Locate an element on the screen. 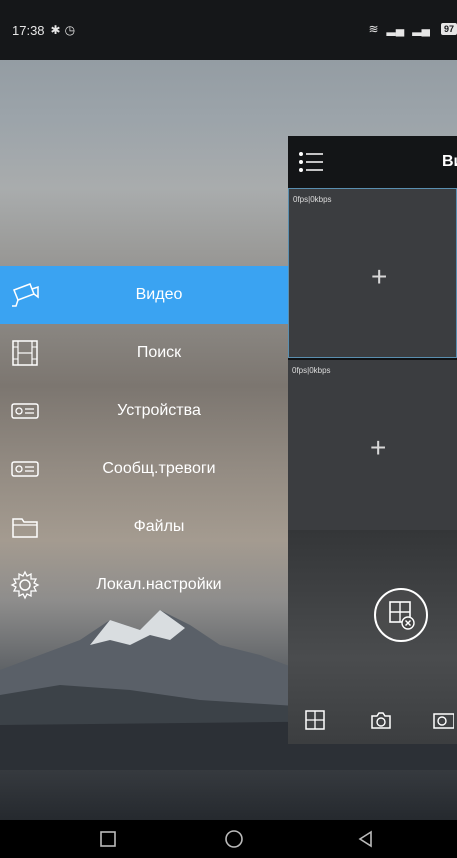 This screenshot has height=858, width=457. menu-item-video: Видео is located at coordinates (144, 295).